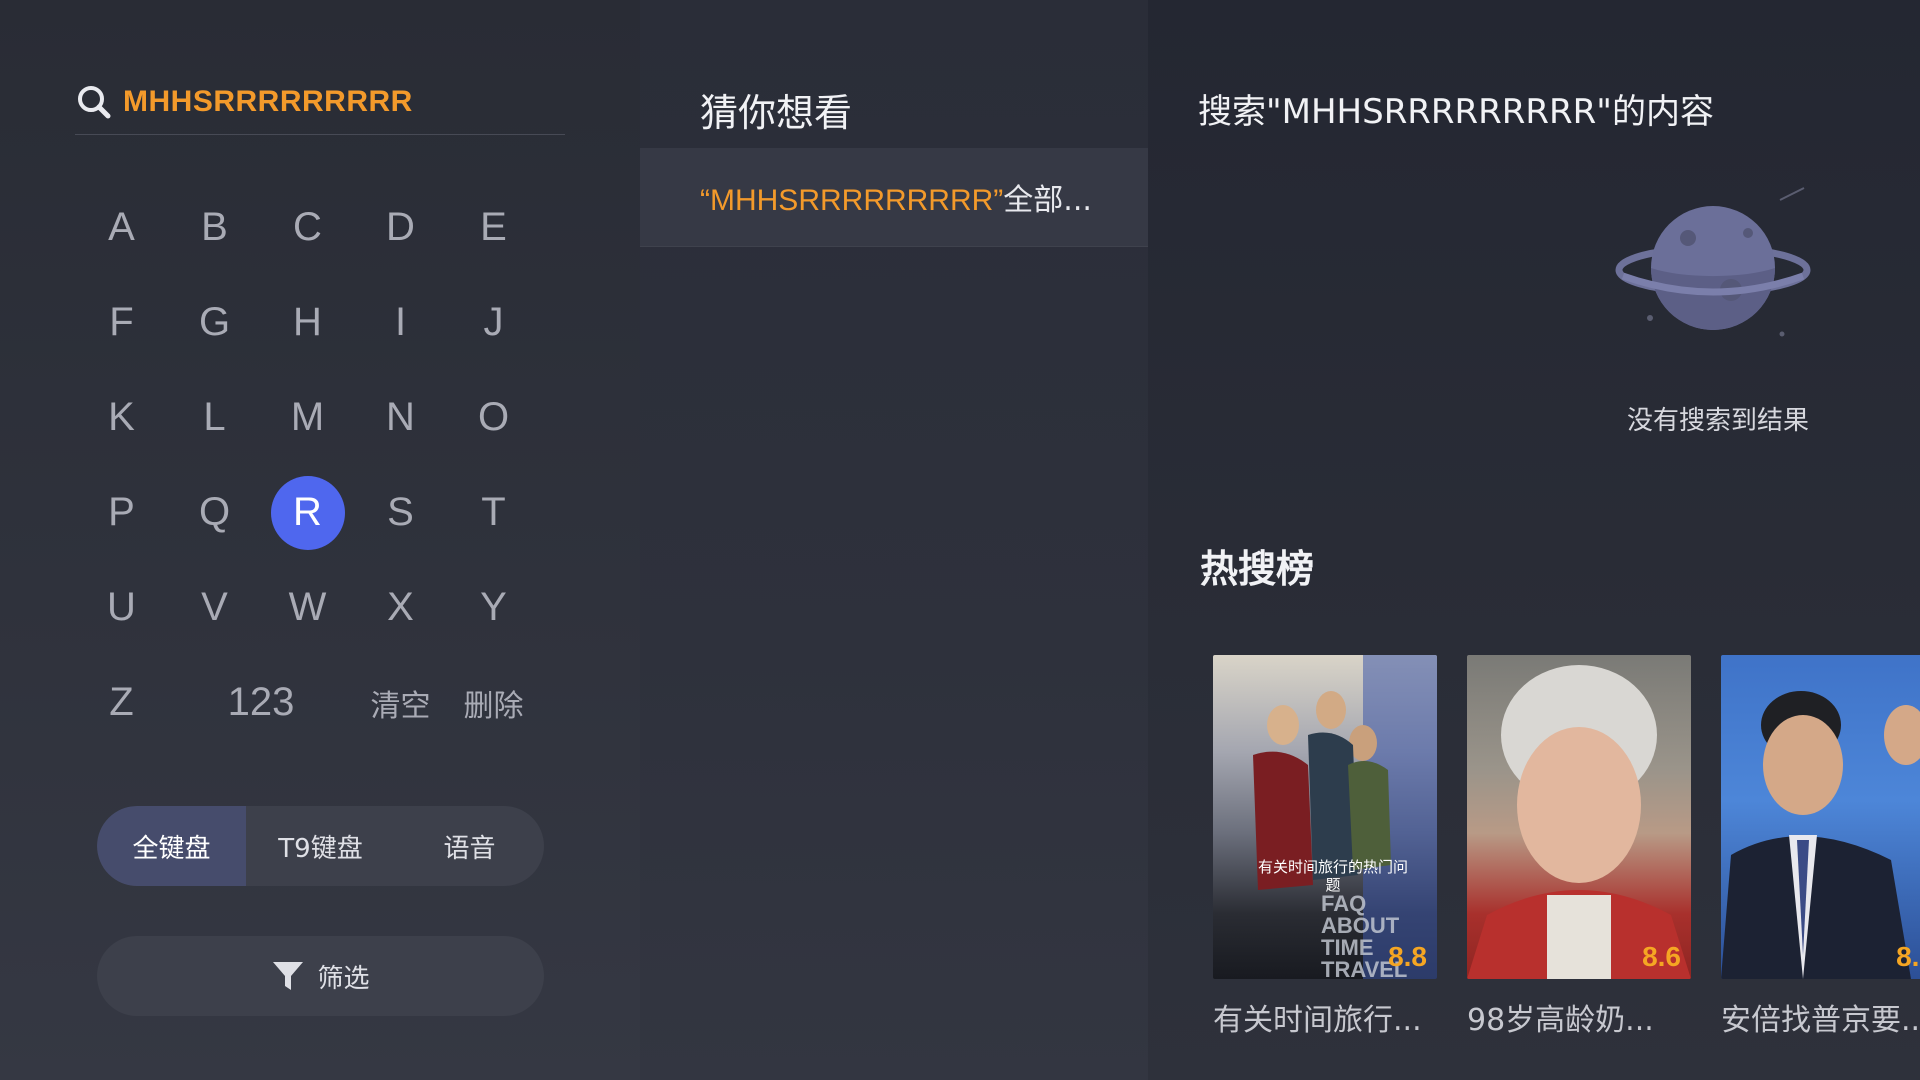 The width and height of the screenshot is (1920, 1080). I want to click on key-h: H, so click(307, 323).